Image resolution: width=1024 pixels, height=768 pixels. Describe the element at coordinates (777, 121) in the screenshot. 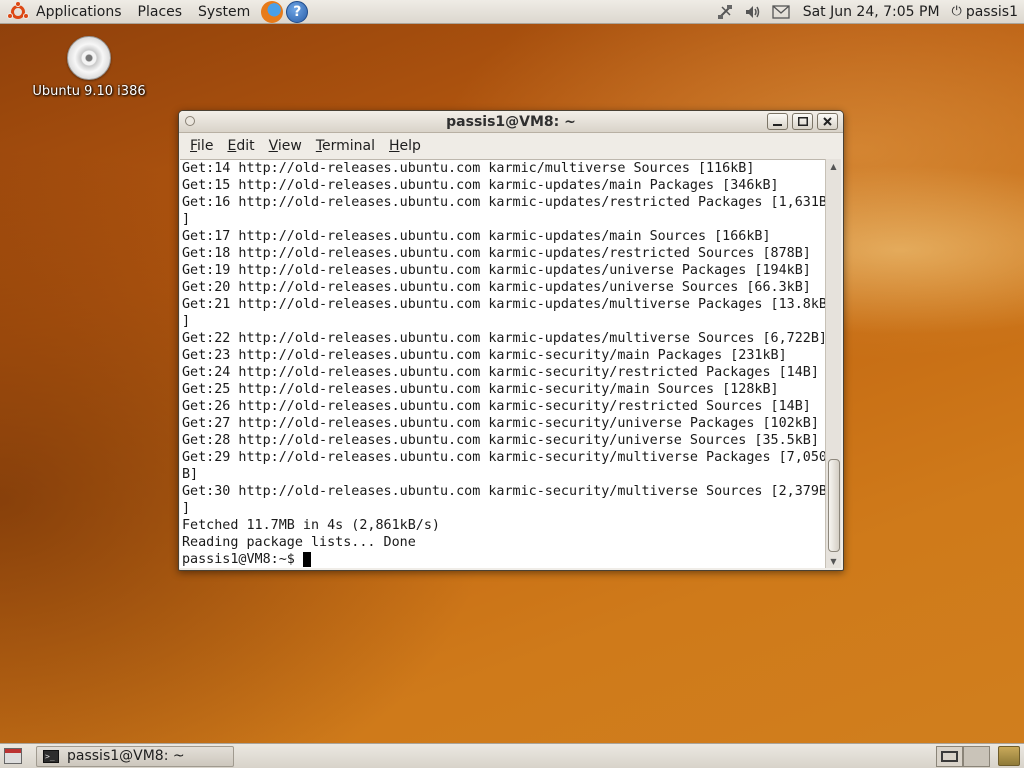

I see `minimize-button` at that location.